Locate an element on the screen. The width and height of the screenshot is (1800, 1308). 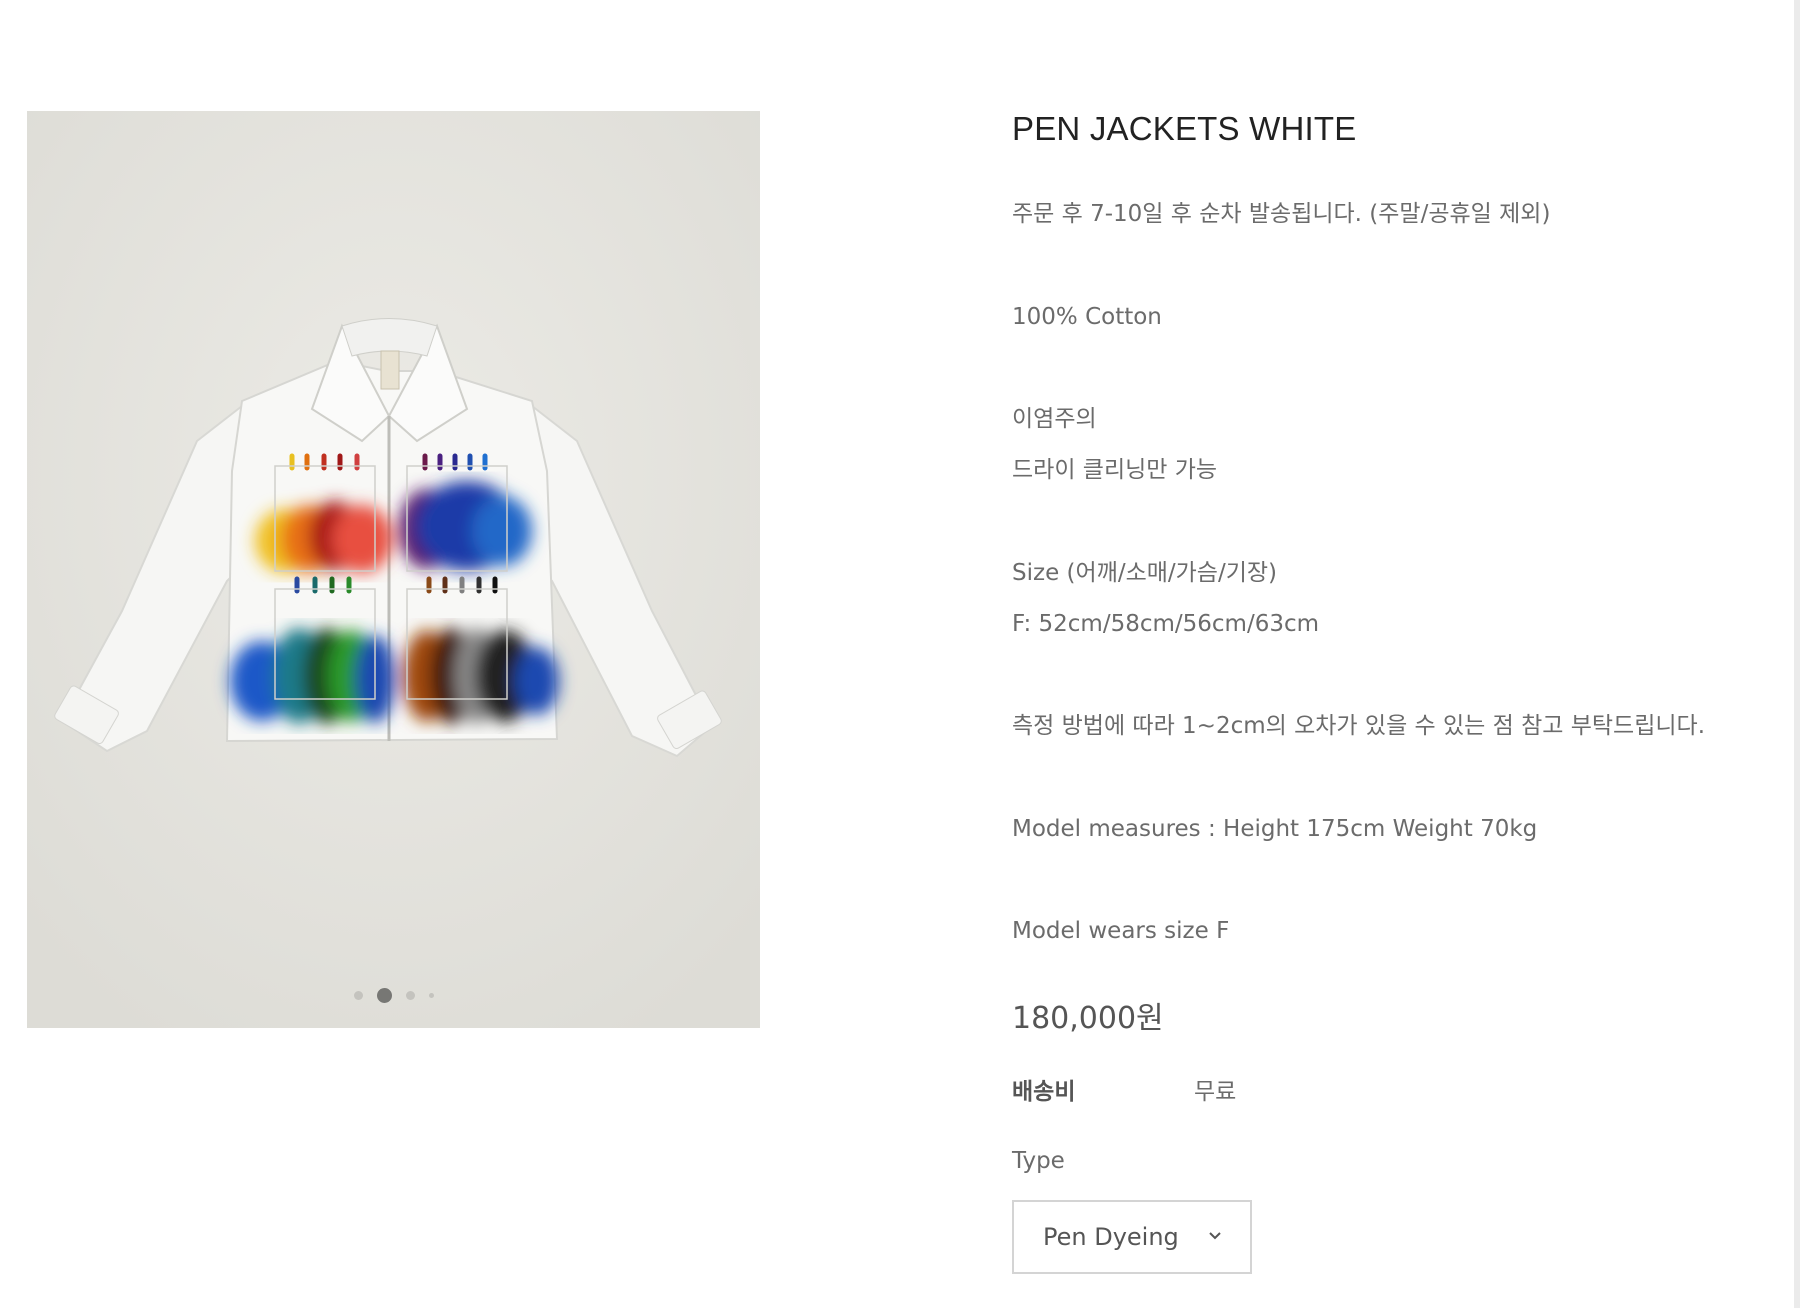
shipping-fee-value: 무료 is located at coordinates (1215, 1092).